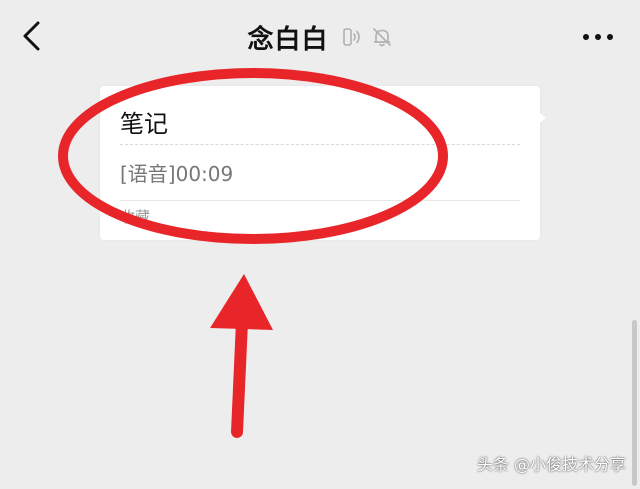 This screenshot has width=640, height=489. I want to click on card-voice-content: [语音]00:09, so click(177, 174).